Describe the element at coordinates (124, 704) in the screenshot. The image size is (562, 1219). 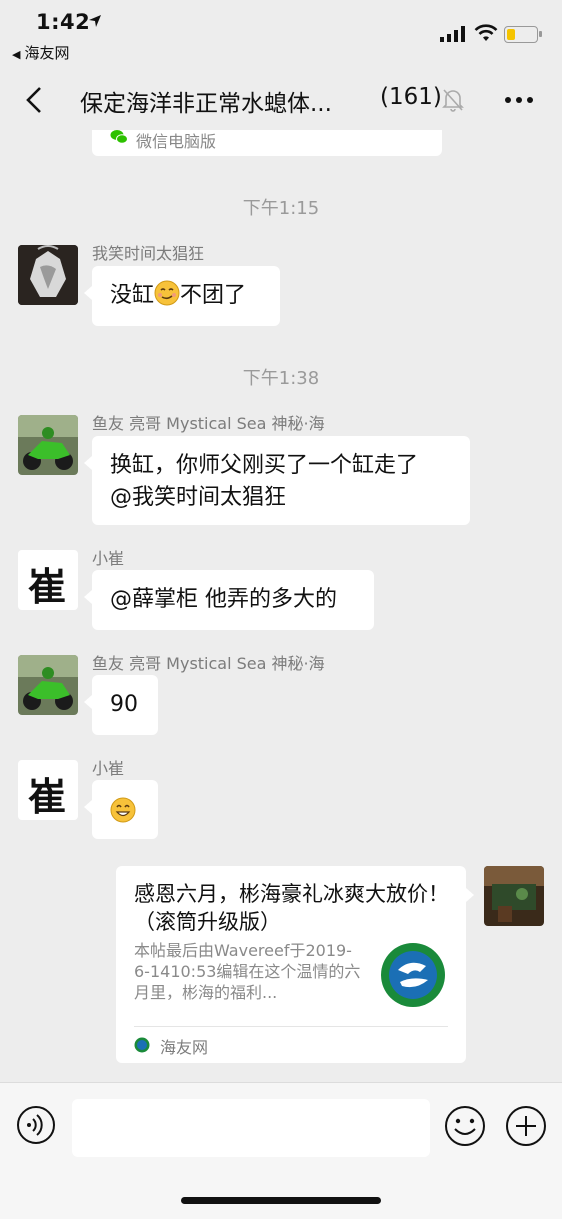
I see `message-text: 90` at that location.